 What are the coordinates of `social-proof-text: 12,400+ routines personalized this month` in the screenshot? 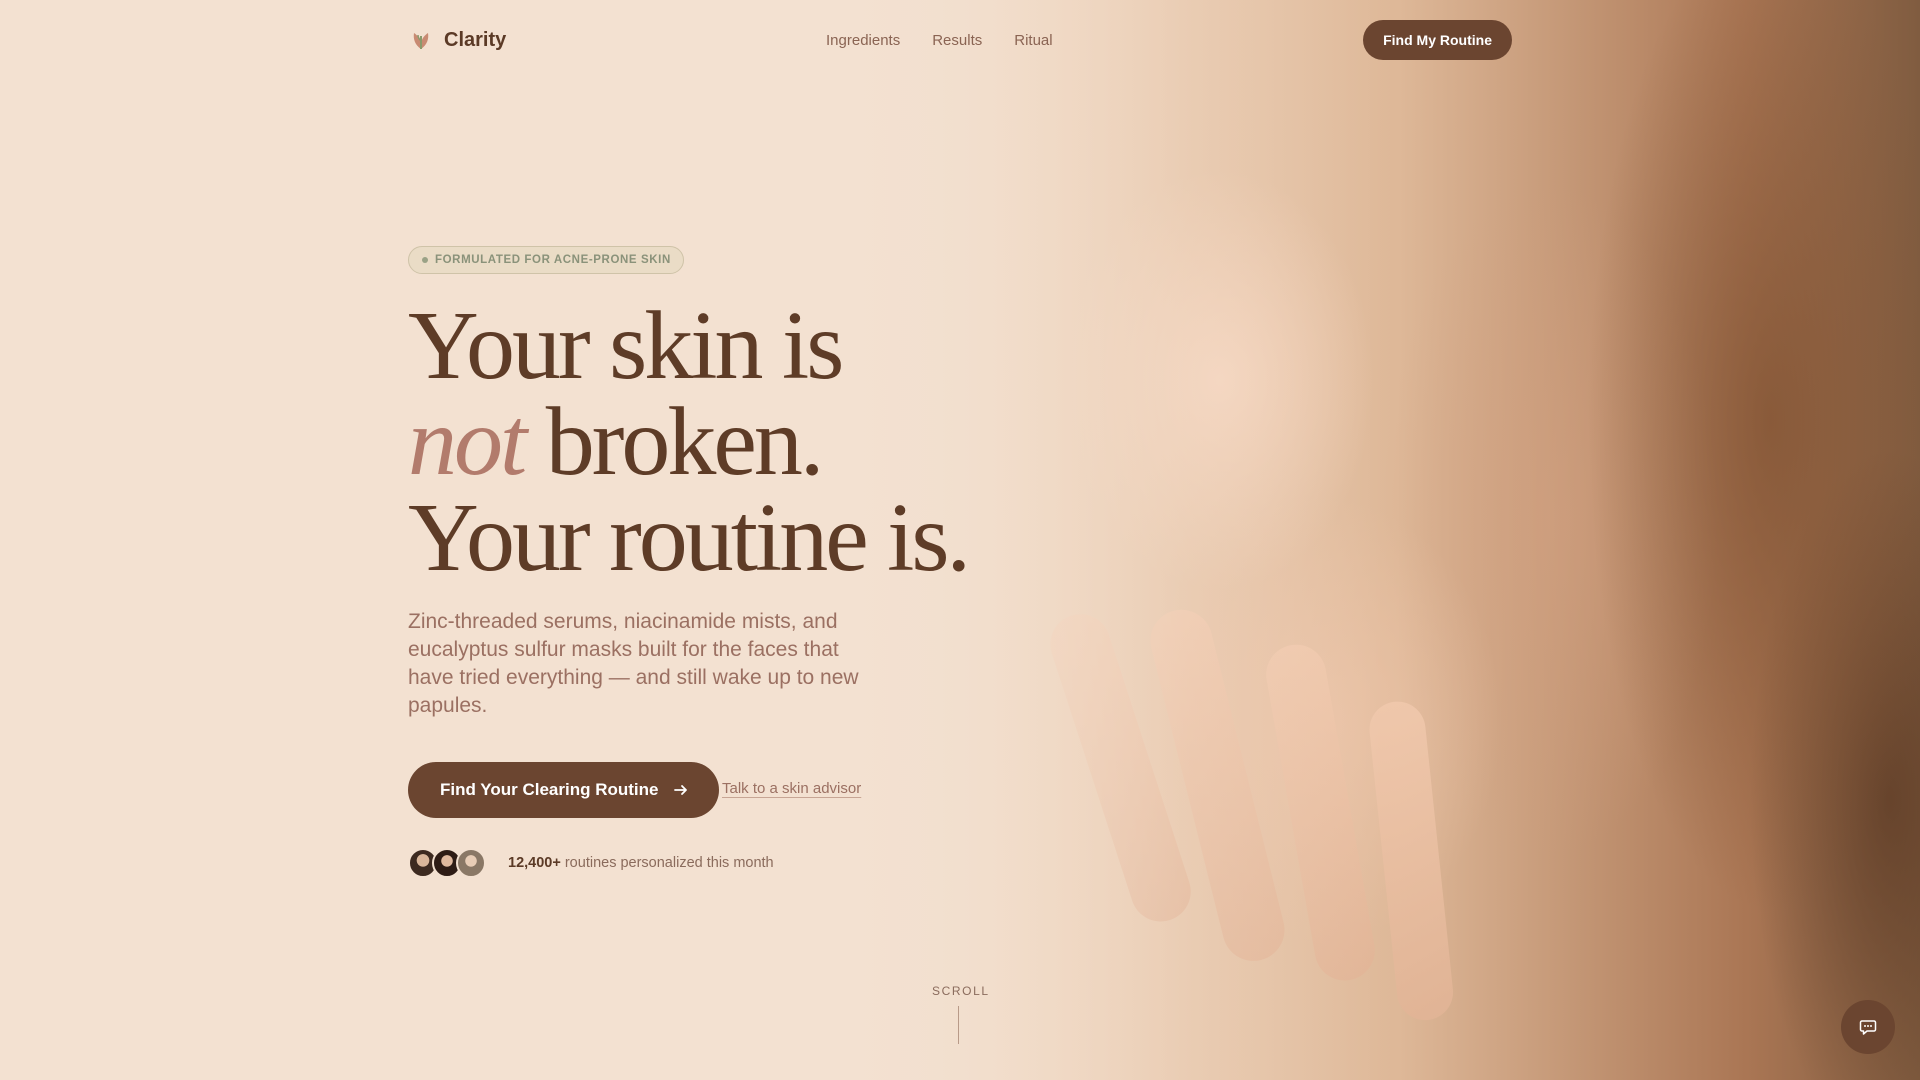 It's located at (641, 863).